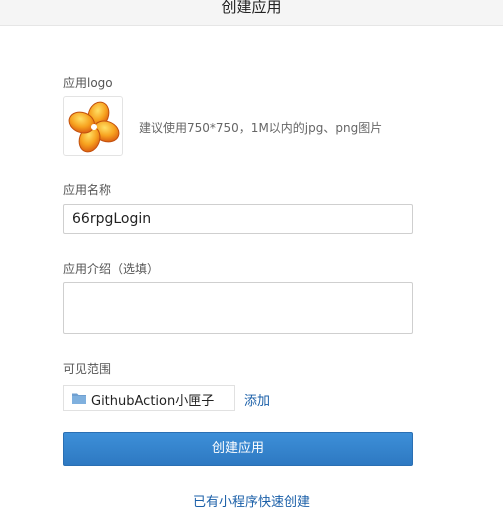 This screenshot has width=503, height=522. What do you see at coordinates (238, 449) in the screenshot?
I see `create-app-button: 创建应用` at bounding box center [238, 449].